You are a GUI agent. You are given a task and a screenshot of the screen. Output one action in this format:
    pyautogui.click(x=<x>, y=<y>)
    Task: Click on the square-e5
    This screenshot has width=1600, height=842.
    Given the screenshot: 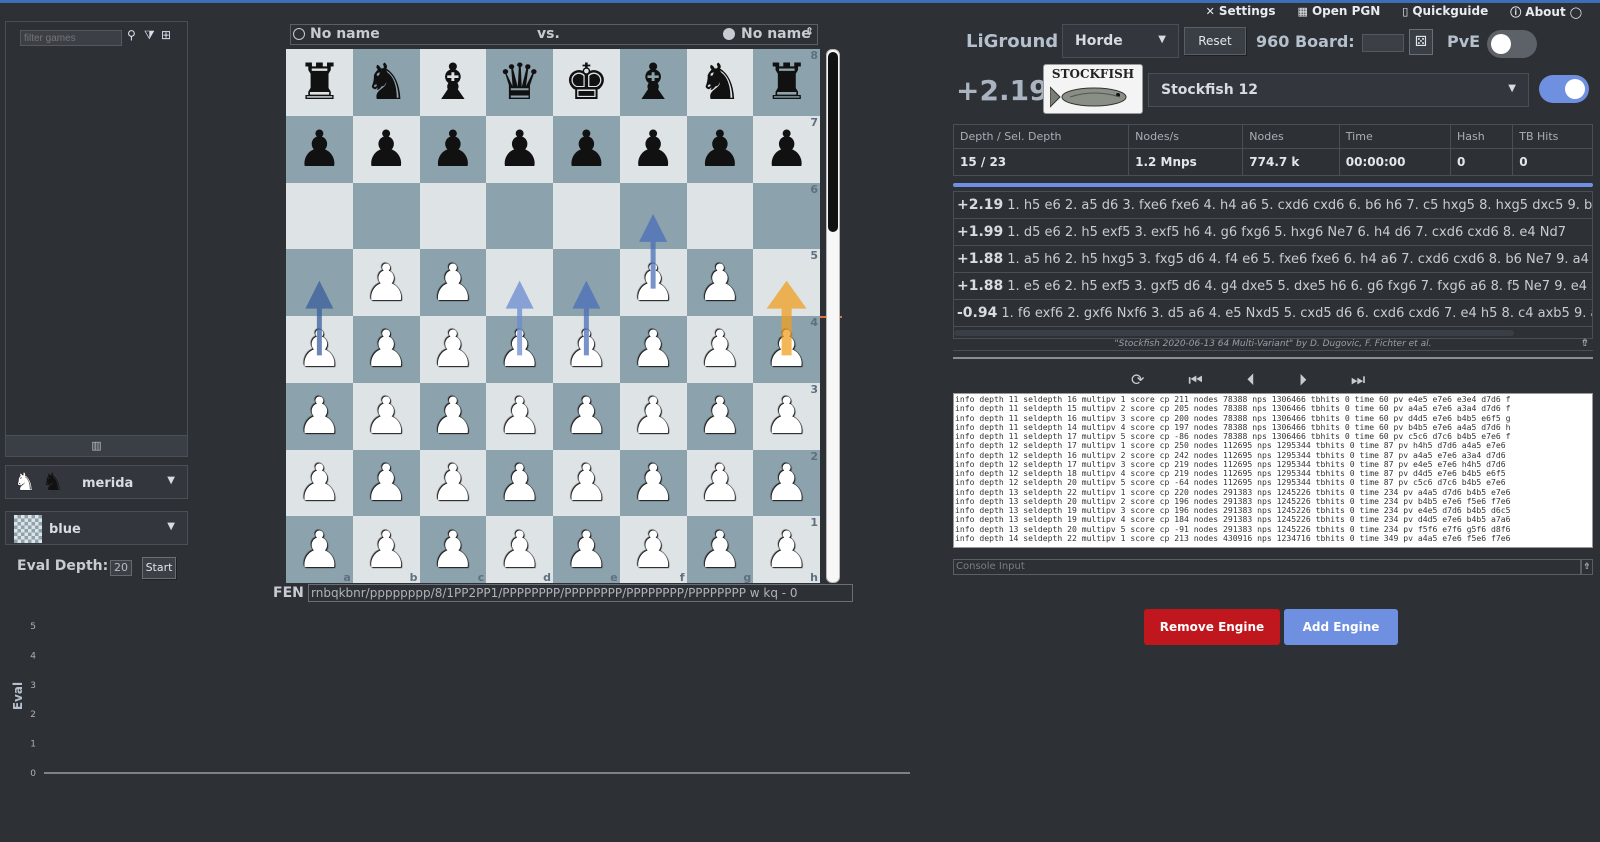 What is the action you would take?
    pyautogui.click(x=586, y=282)
    